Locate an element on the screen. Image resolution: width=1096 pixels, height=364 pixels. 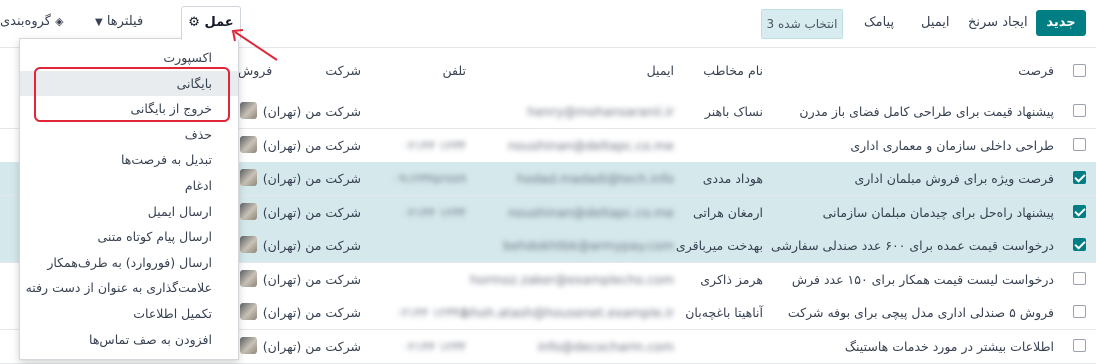
cell-opportunity: طراحی داخلی سازمان و معماری اداری is located at coordinates (952, 145).